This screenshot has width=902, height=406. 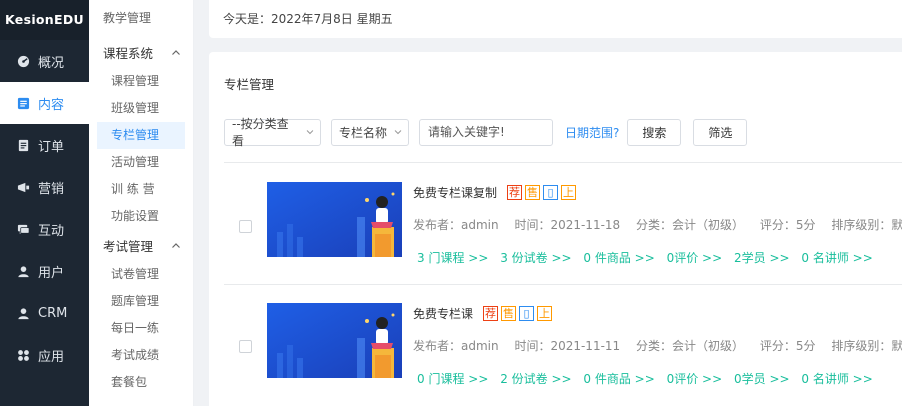 What do you see at coordinates (456, 225) in the screenshot?
I see `meta-author: 发布者：admin` at bounding box center [456, 225].